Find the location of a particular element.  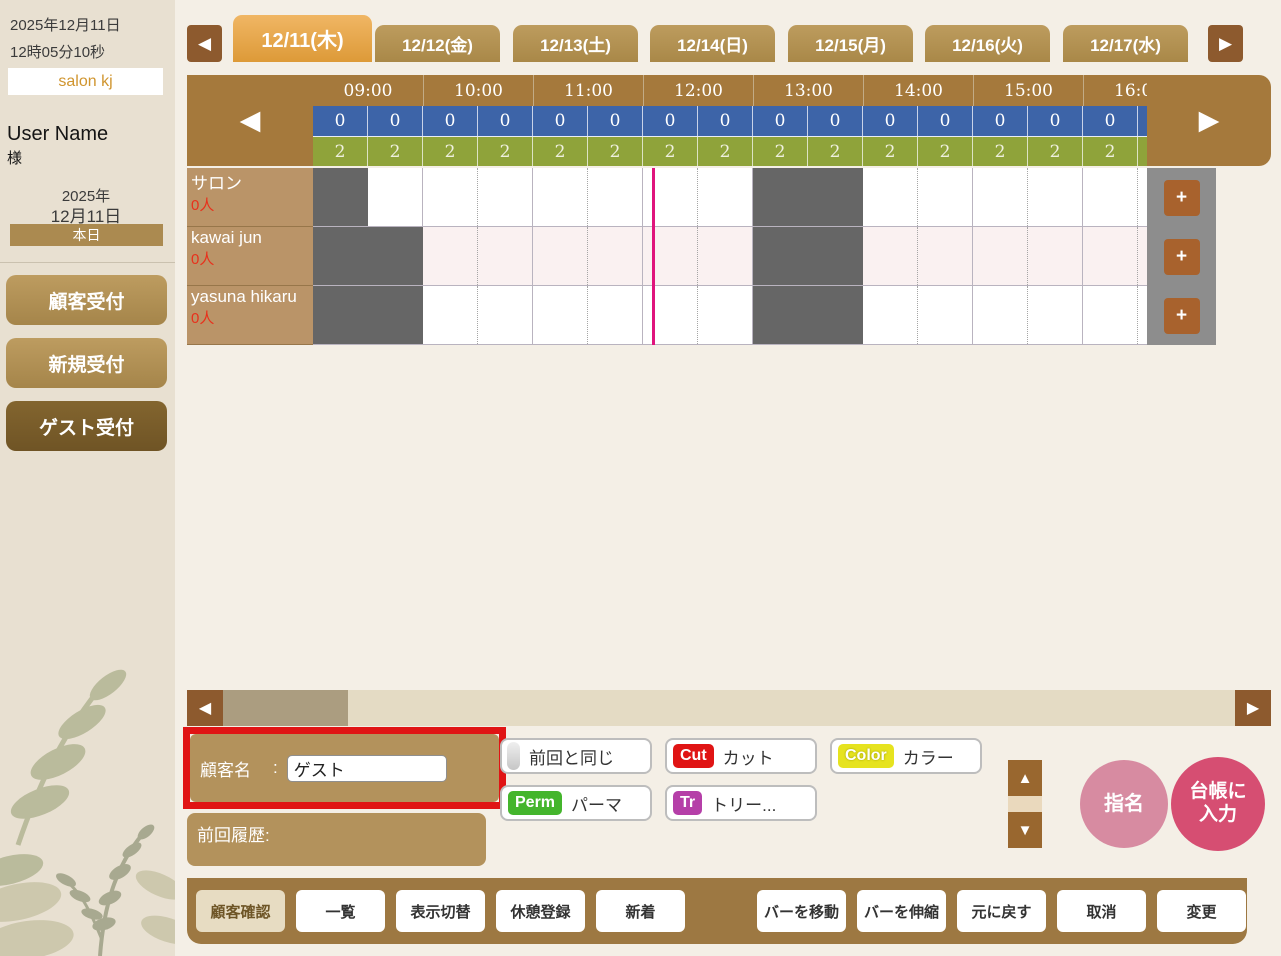

horizontal-scrollbar: ◀ ▶ is located at coordinates (729, 708).